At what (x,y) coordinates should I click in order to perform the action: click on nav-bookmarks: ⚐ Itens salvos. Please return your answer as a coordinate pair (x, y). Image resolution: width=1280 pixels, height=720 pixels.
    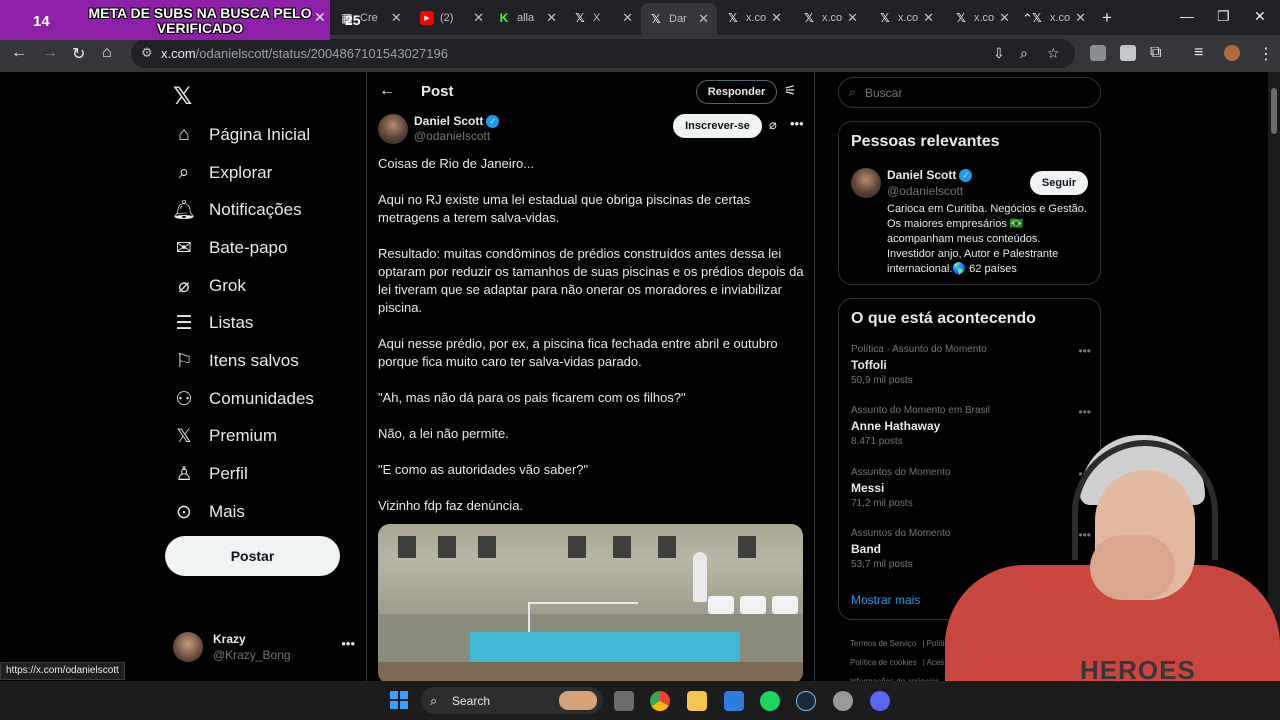
    Looking at the image, I should click on (236, 361).